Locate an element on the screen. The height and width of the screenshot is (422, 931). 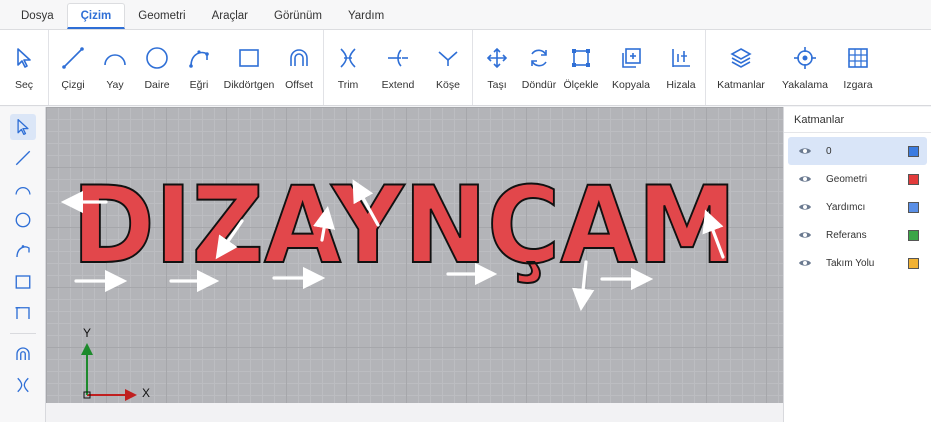
menu-cizim: Çizim is located at coordinates (96, 16).